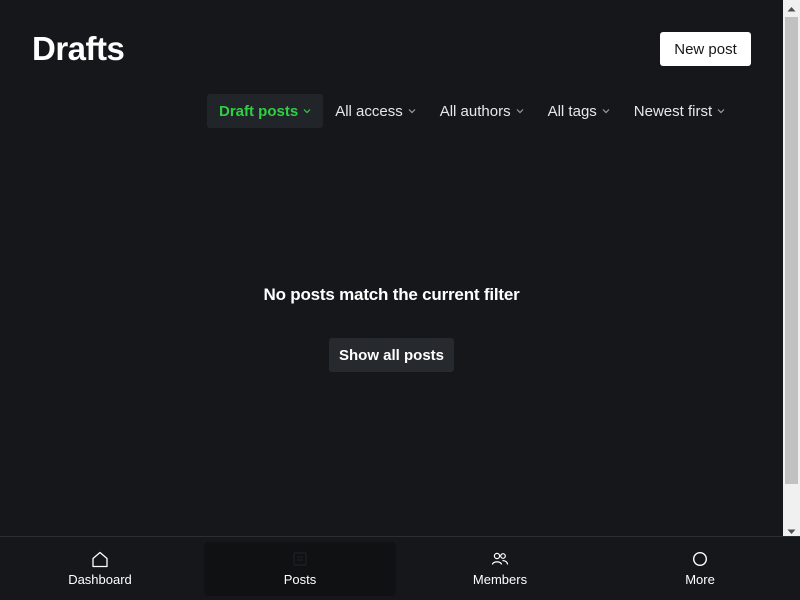 This screenshot has height=600, width=800. Describe the element at coordinates (300, 579) in the screenshot. I see `nav-label-posts: Posts` at that location.